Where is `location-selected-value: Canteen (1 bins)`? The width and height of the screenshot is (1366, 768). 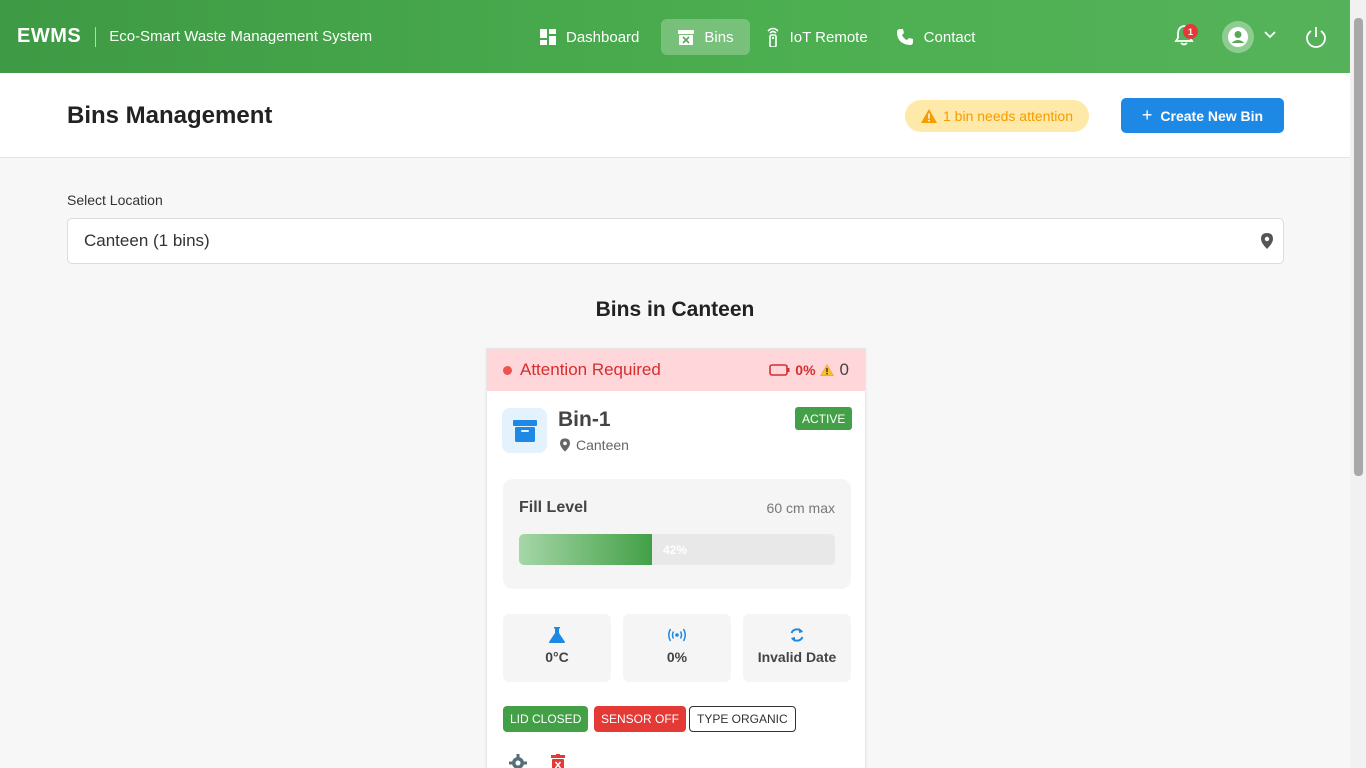
location-selected-value: Canteen (1 bins) is located at coordinates (147, 240).